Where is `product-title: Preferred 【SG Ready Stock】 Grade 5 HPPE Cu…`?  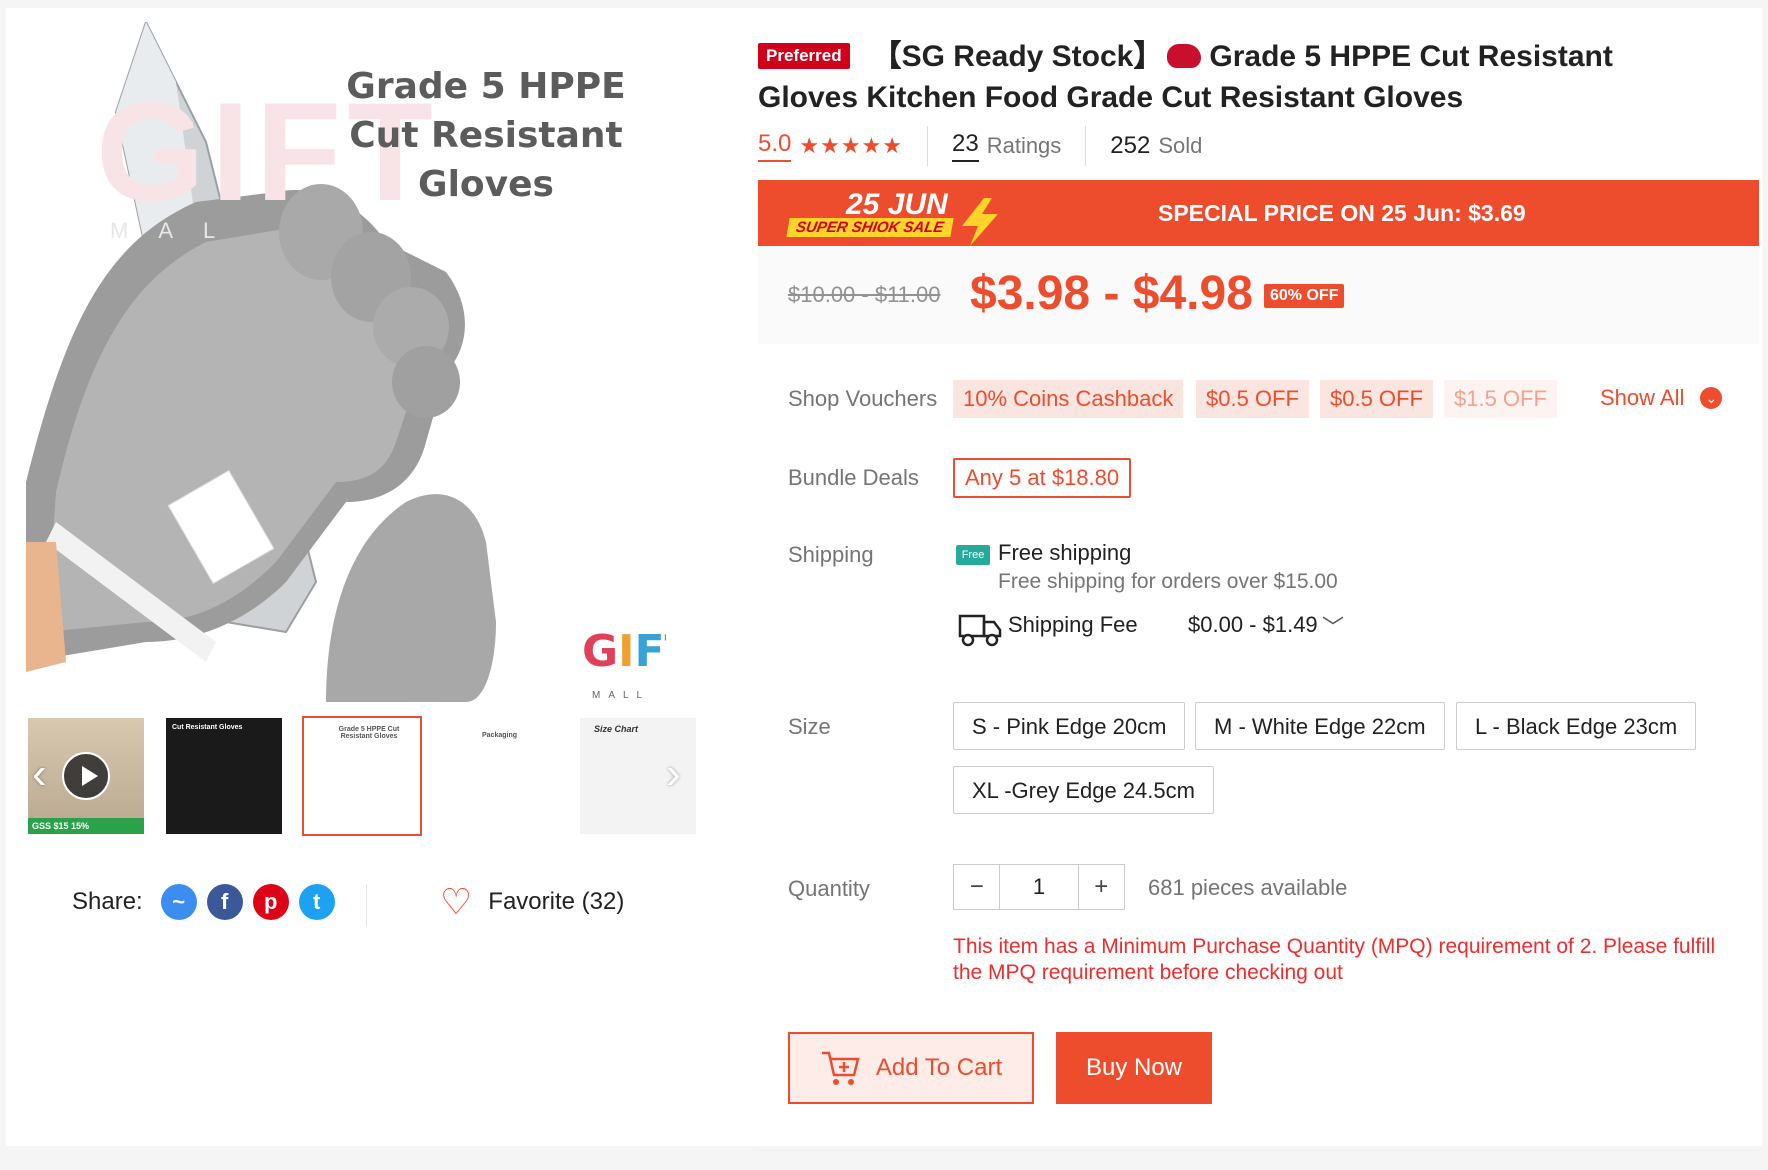
product-title: Preferred 【SG Ready Stock】 Grade 5 HPPE Cu… is located at coordinates (1238, 77).